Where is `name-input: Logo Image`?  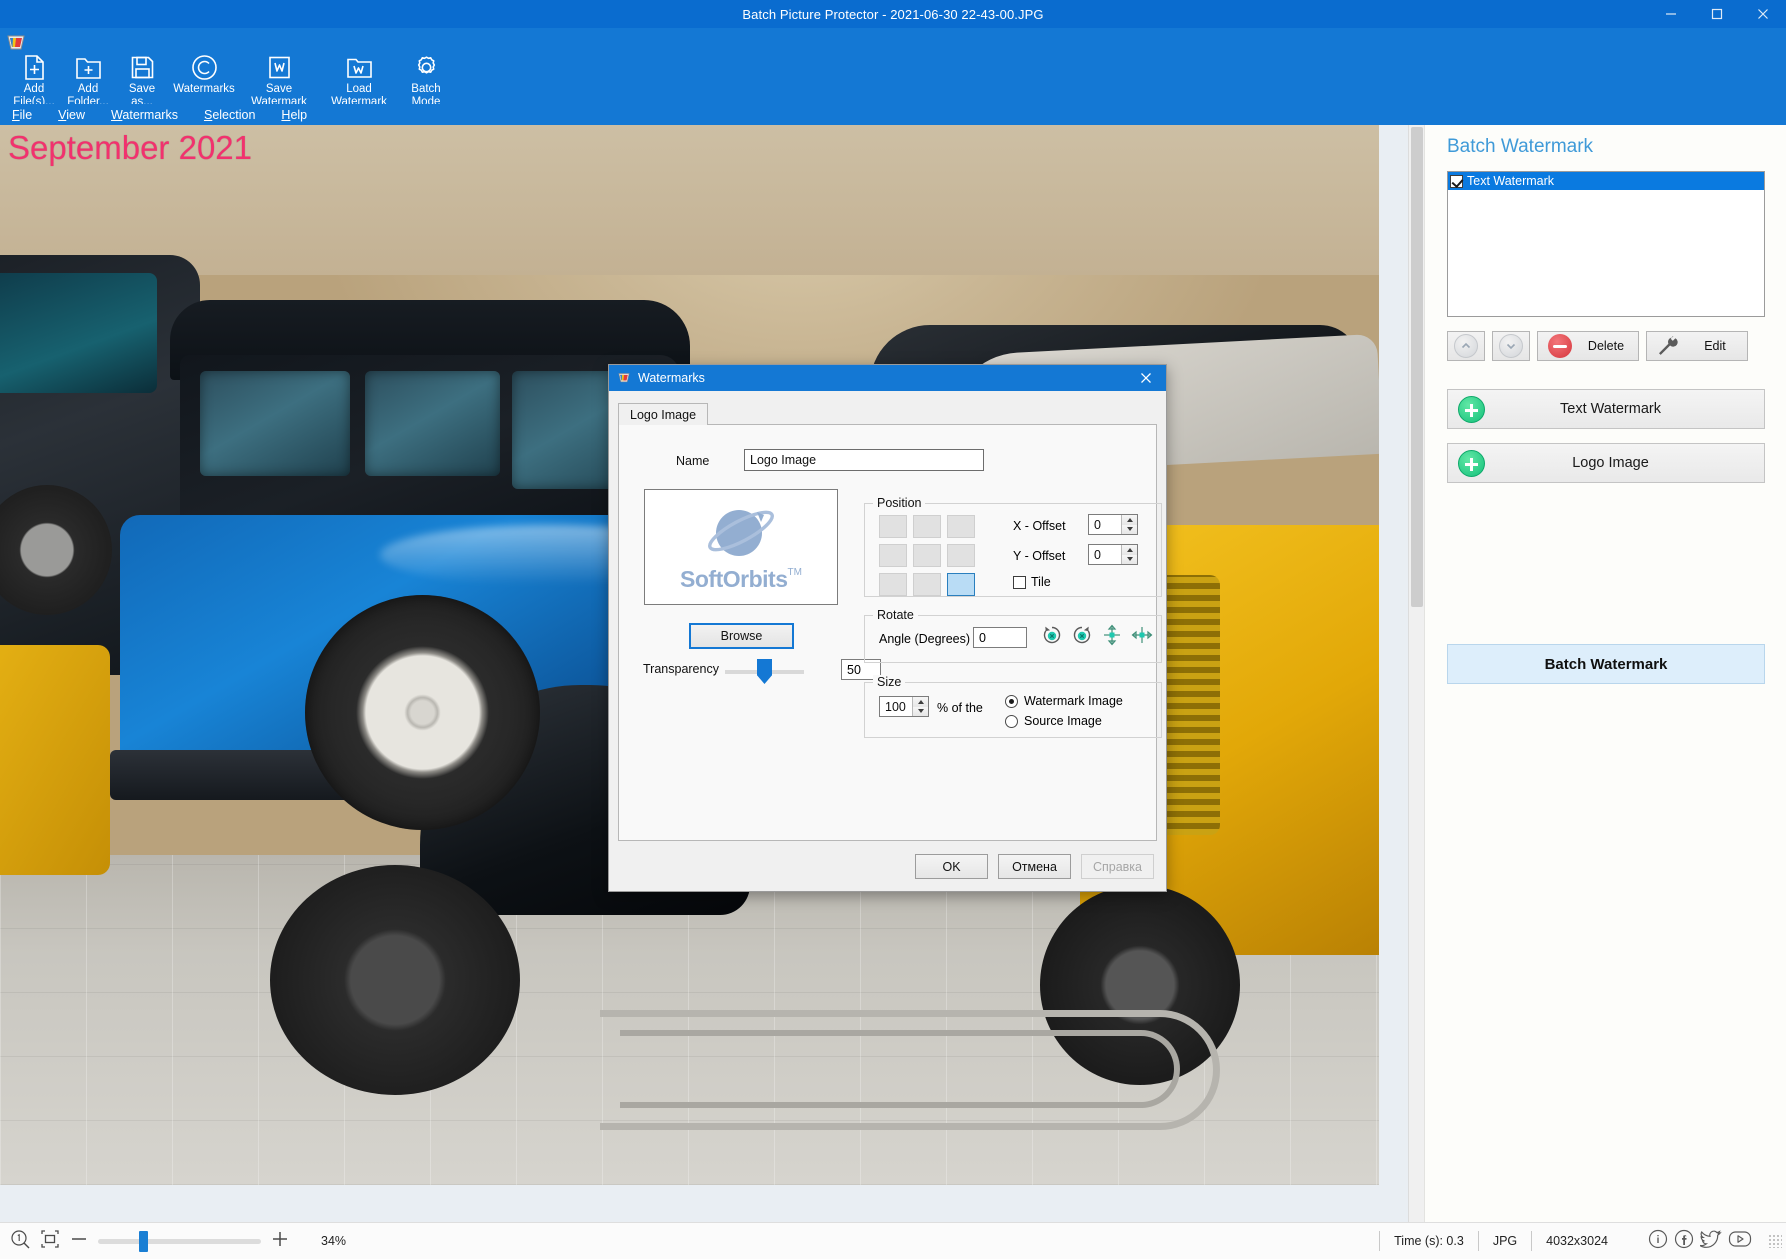 name-input: Logo Image is located at coordinates (864, 460).